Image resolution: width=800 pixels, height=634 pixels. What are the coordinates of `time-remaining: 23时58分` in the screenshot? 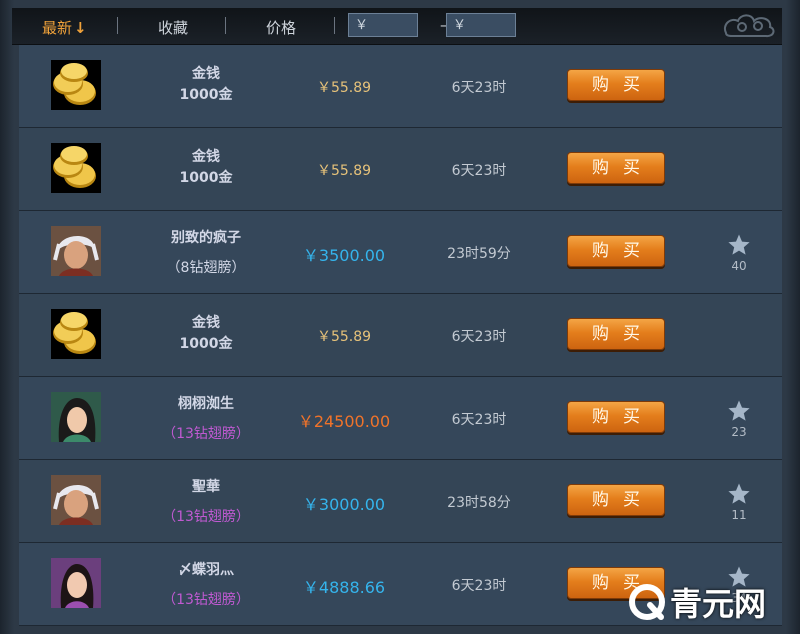 It's located at (479, 503).